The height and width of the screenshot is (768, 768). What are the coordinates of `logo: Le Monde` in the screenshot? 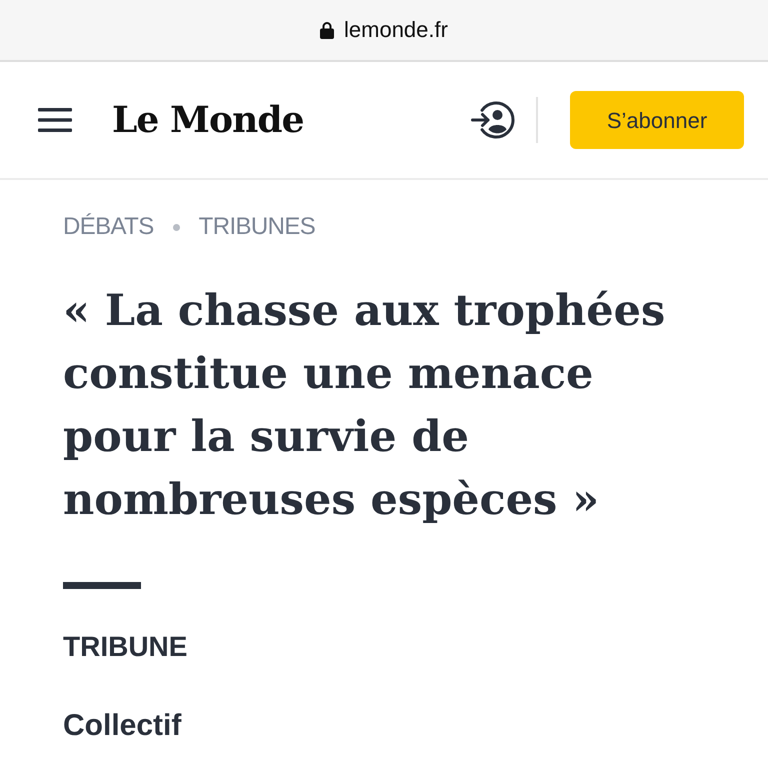 It's located at (208, 120).